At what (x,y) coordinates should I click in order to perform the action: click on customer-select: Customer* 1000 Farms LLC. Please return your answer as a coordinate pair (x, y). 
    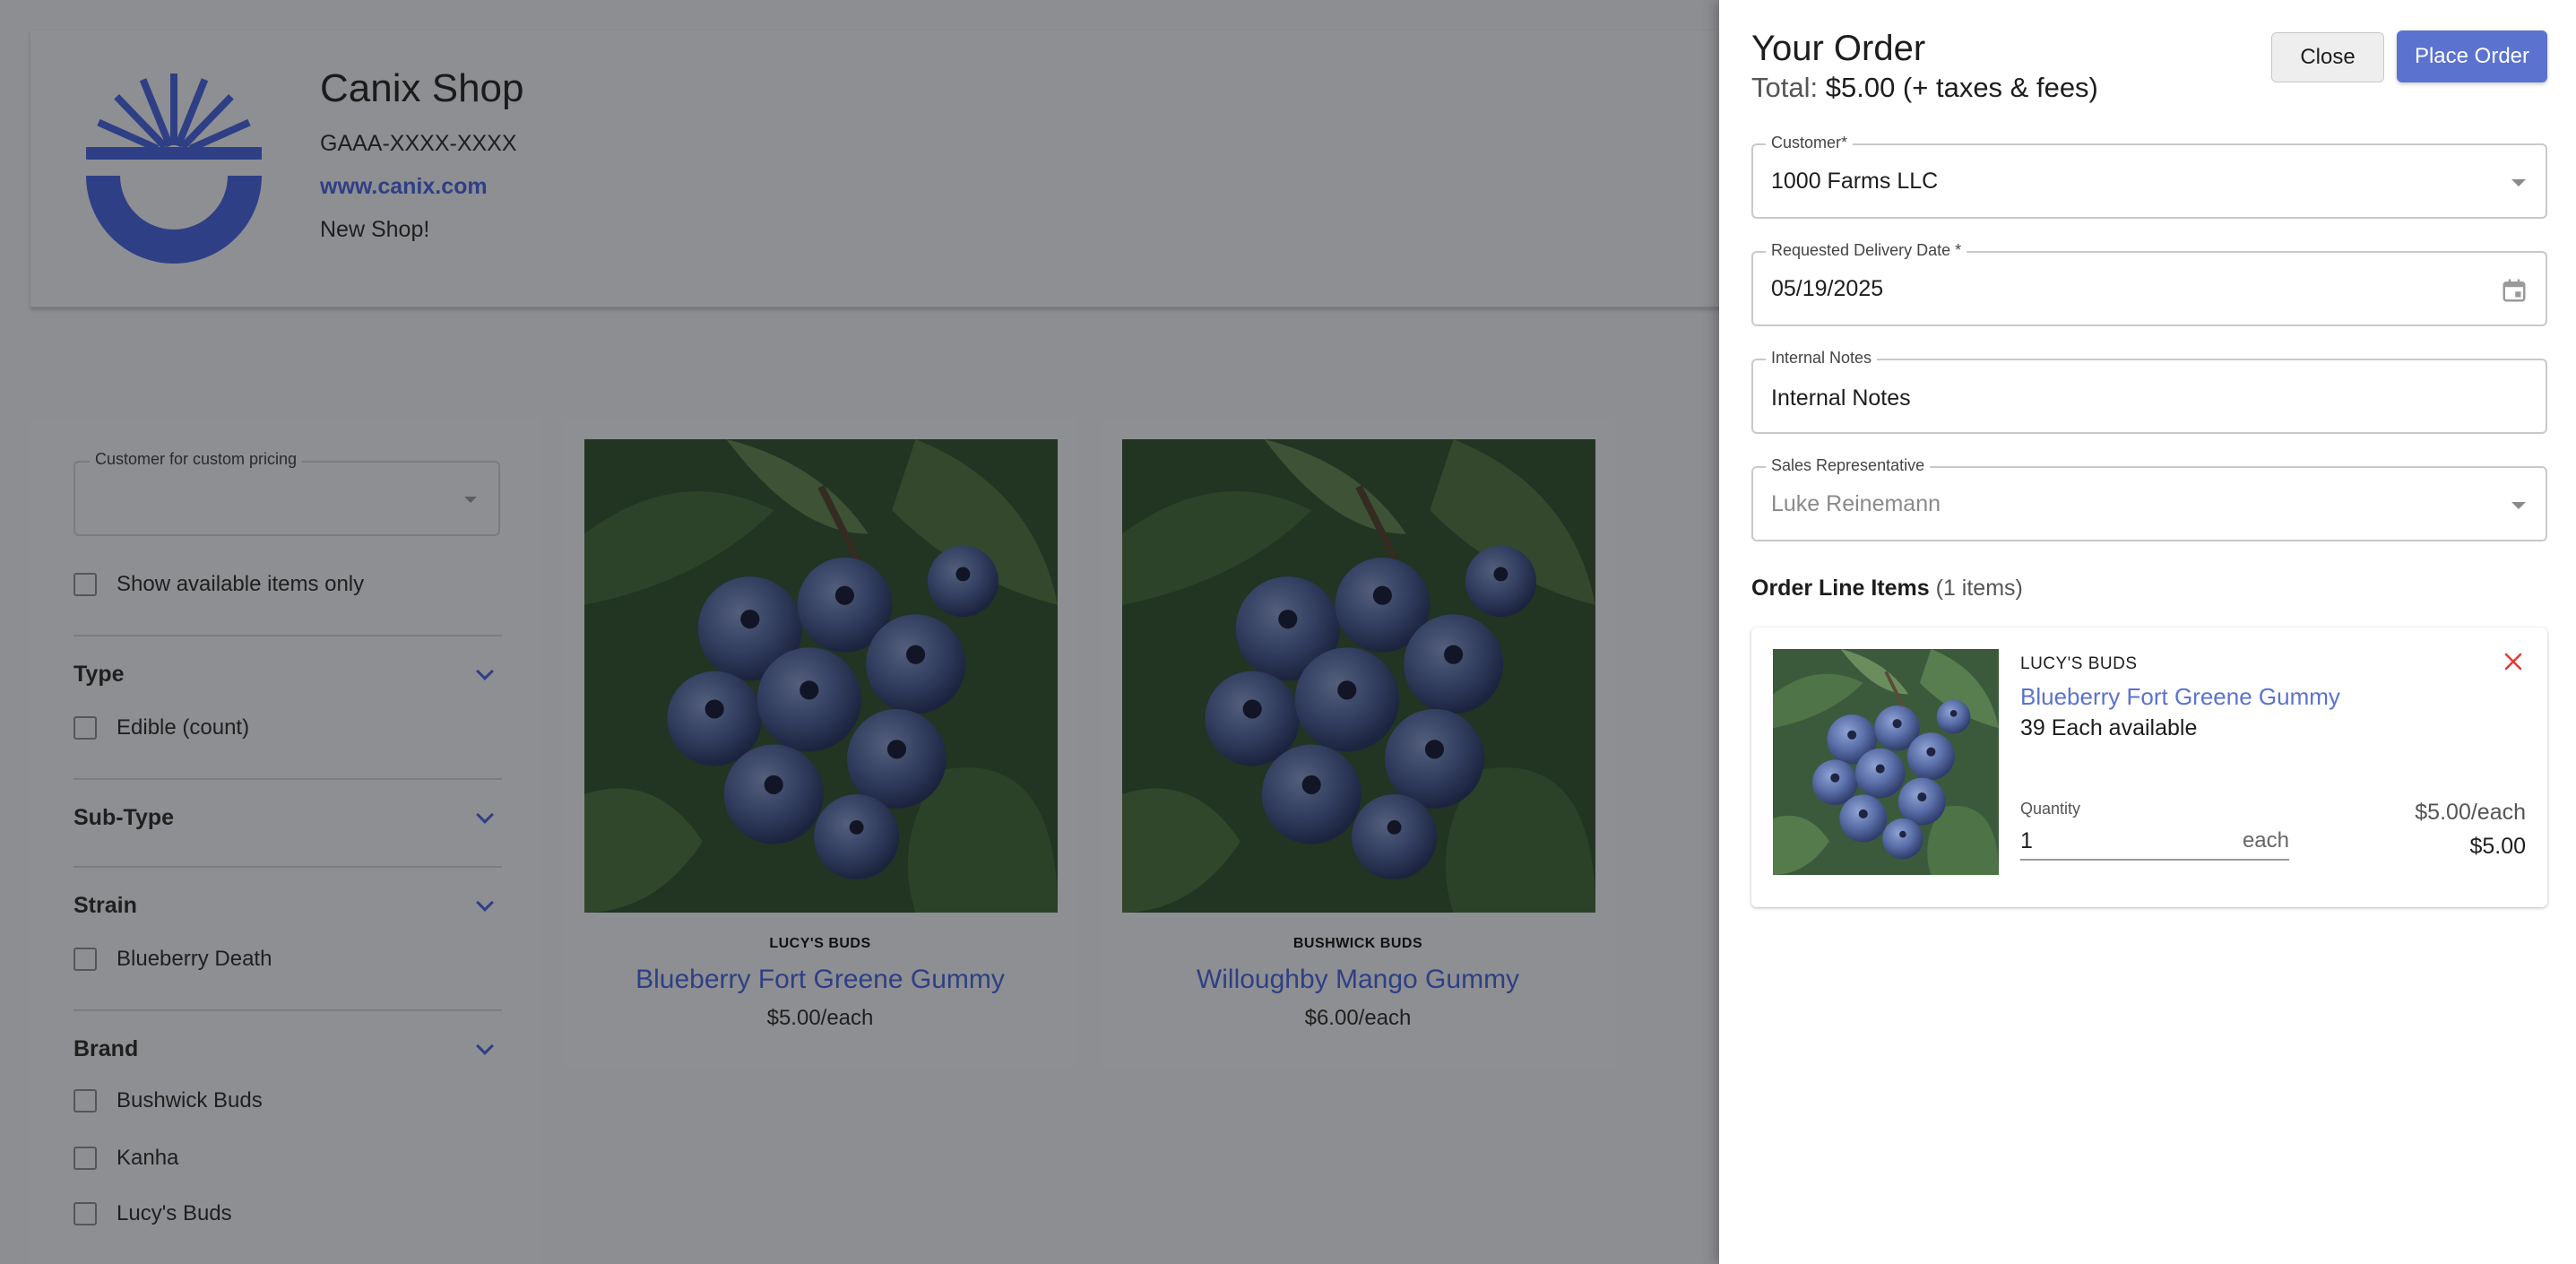
    Looking at the image, I should click on (2149, 176).